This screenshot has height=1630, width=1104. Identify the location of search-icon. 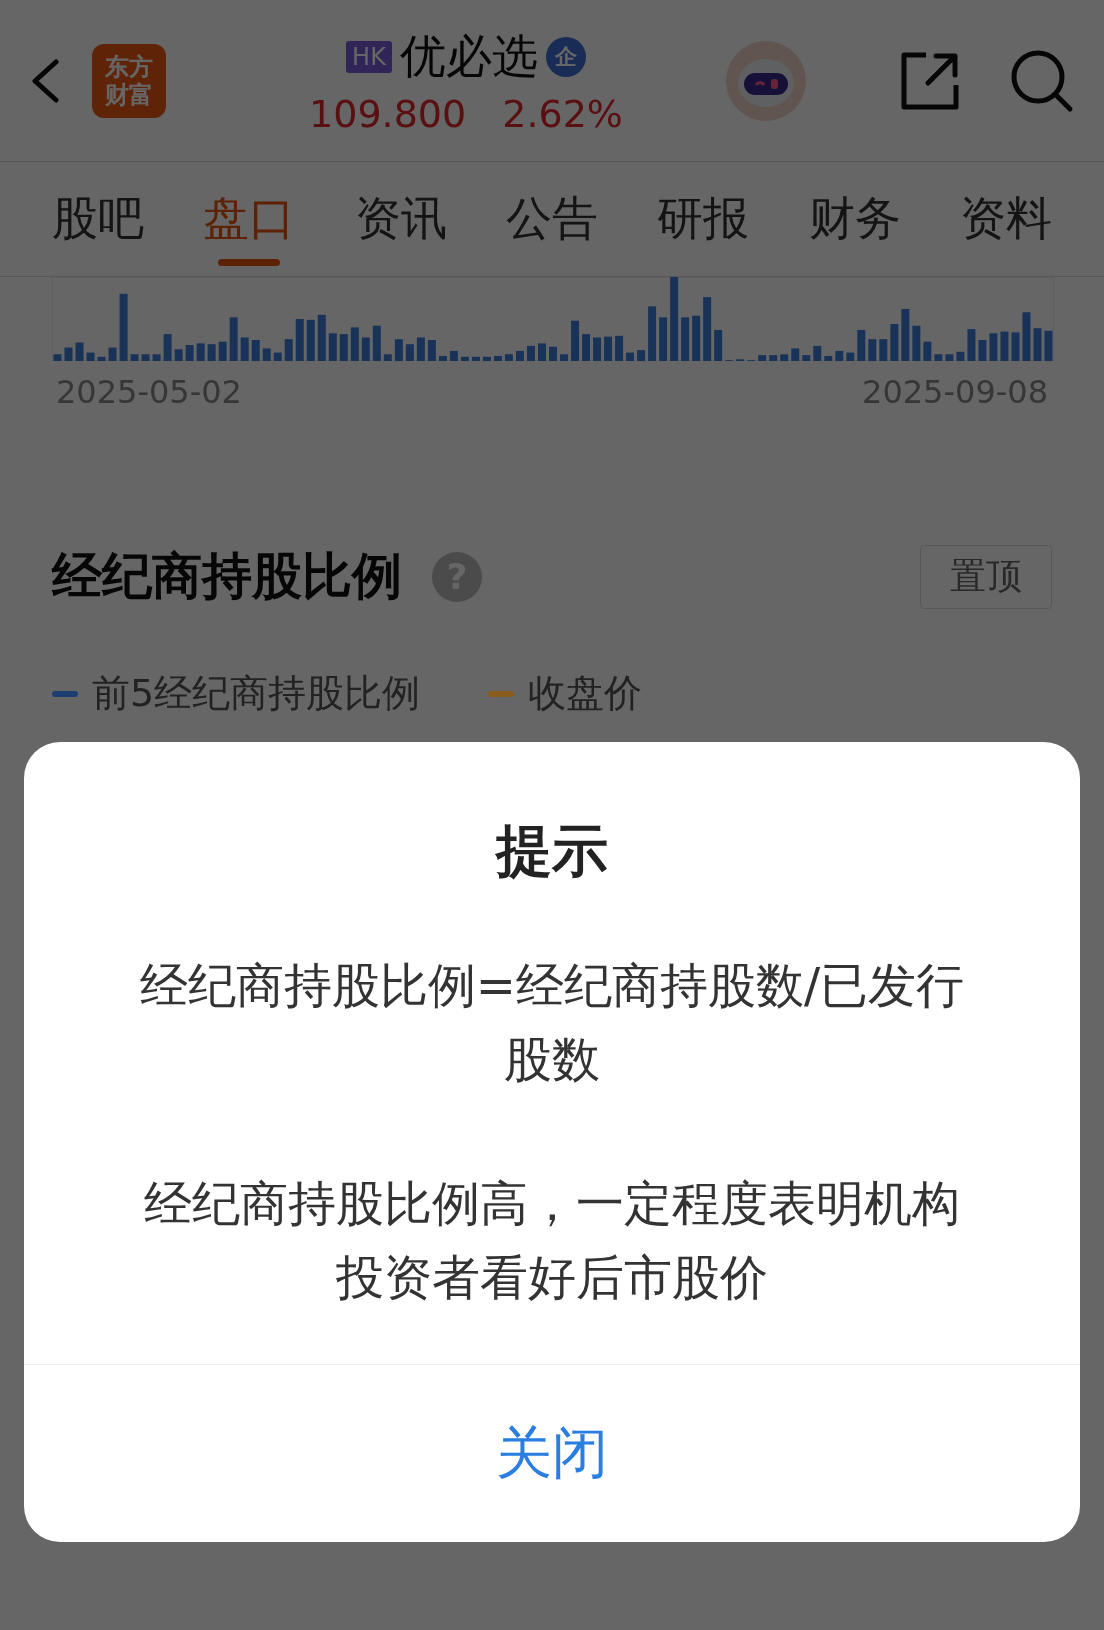
(1042, 80).